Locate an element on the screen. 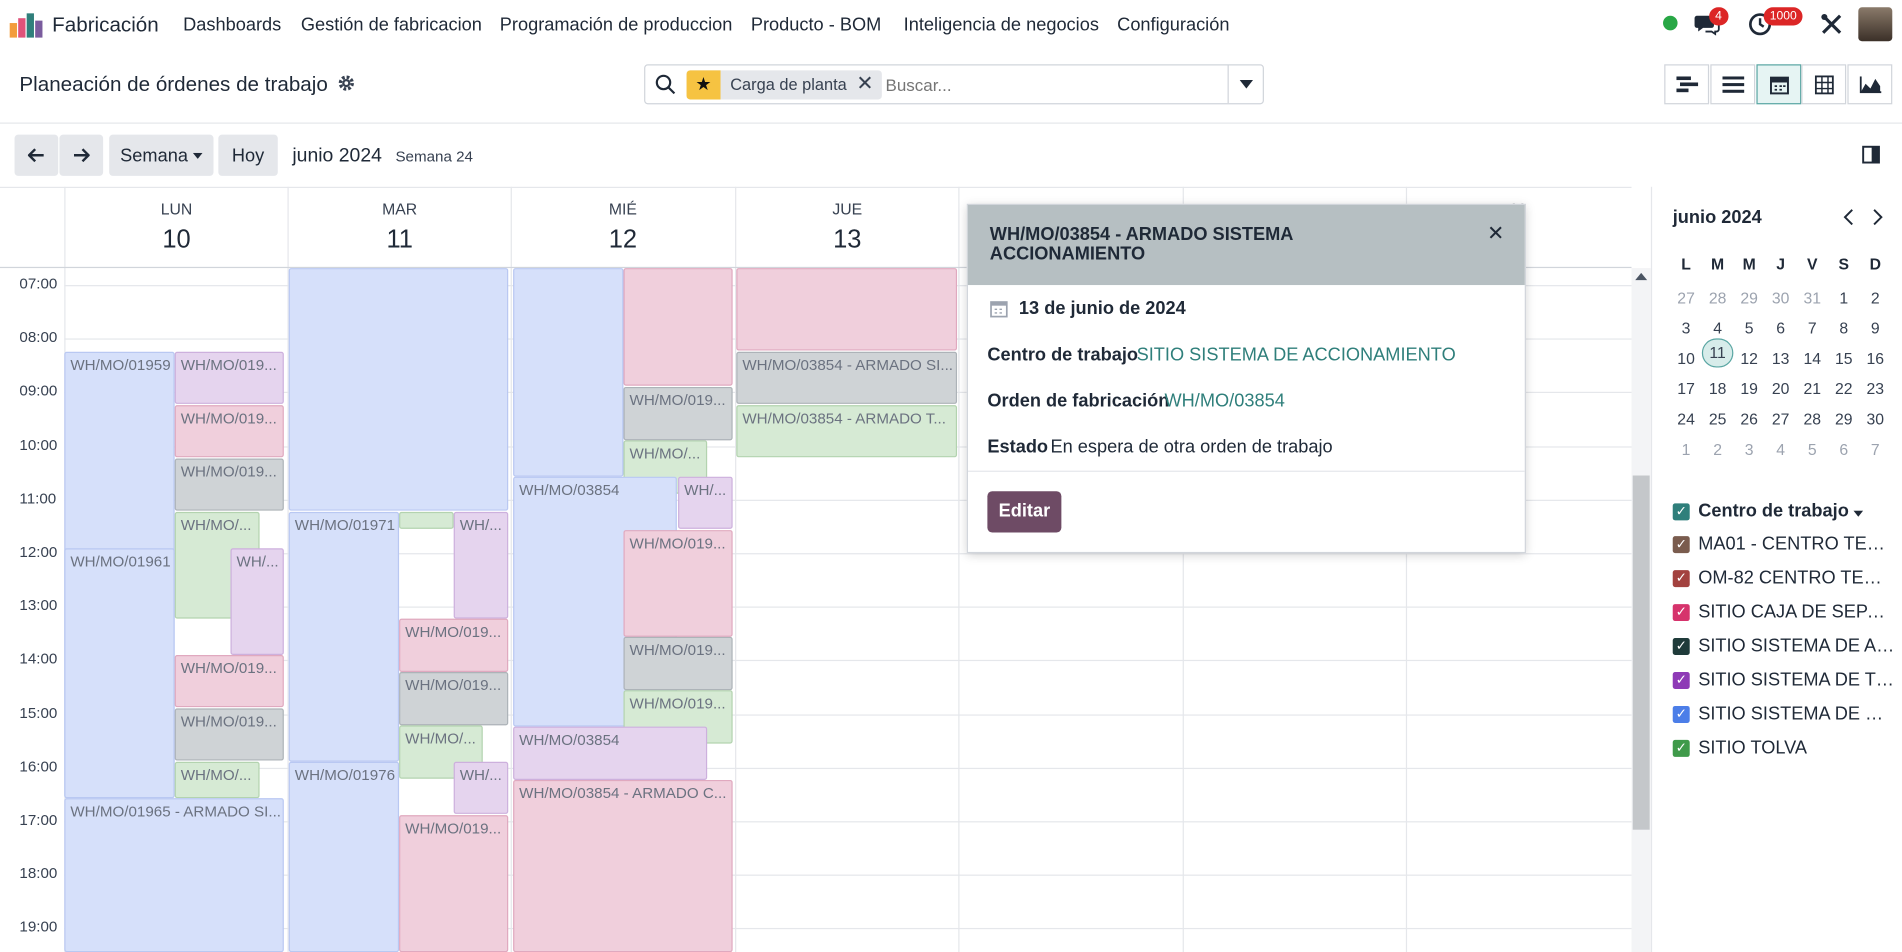 The image size is (1902, 952). minical-day: 2 is located at coordinates (1718, 450).